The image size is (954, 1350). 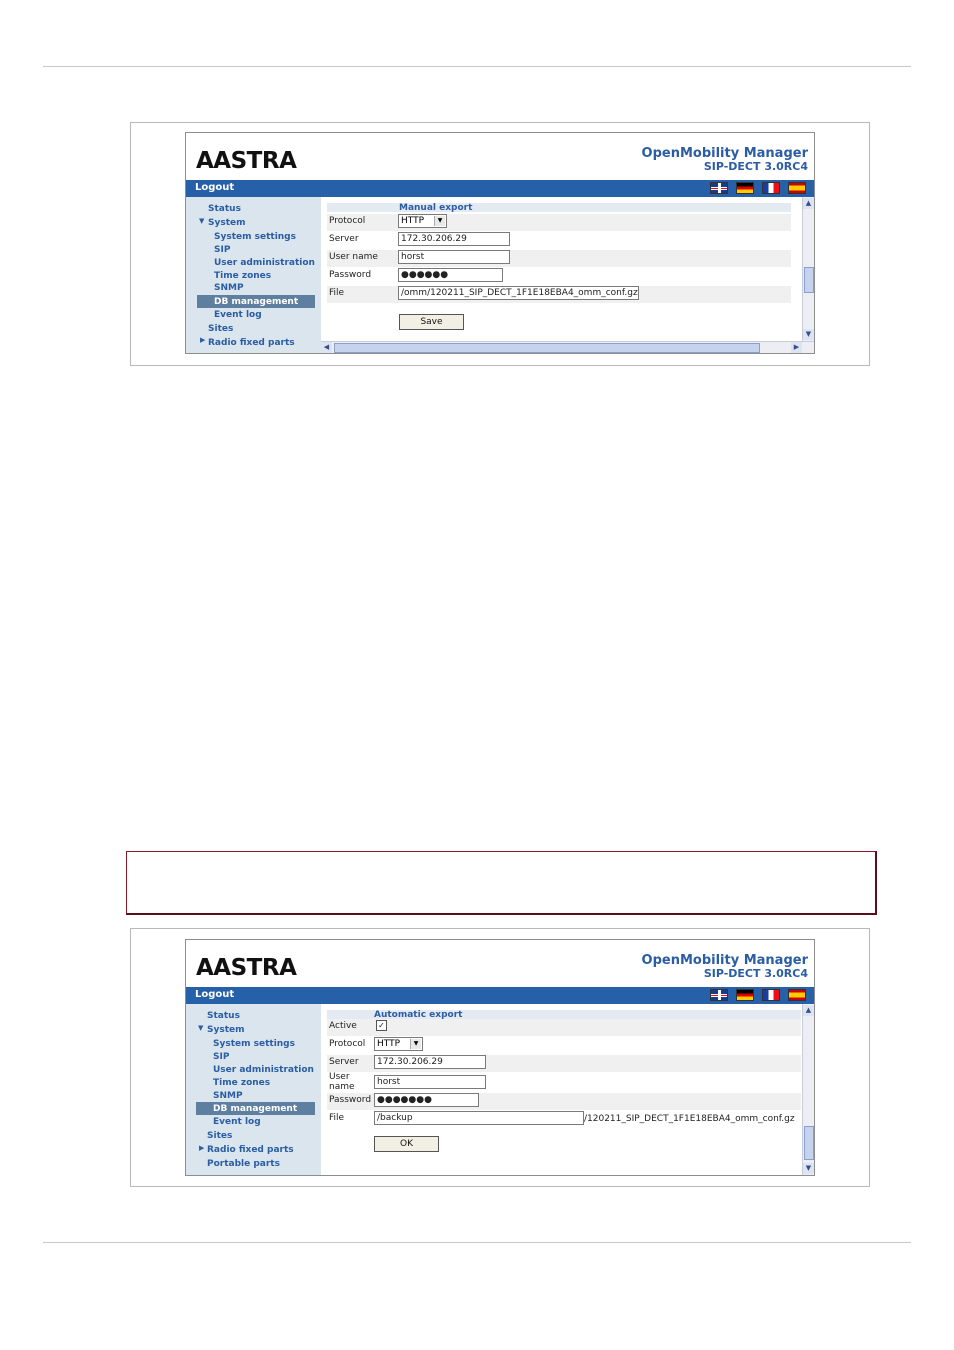 I want to click on app-name: OpenMobility Manager, so click(x=724, y=960).